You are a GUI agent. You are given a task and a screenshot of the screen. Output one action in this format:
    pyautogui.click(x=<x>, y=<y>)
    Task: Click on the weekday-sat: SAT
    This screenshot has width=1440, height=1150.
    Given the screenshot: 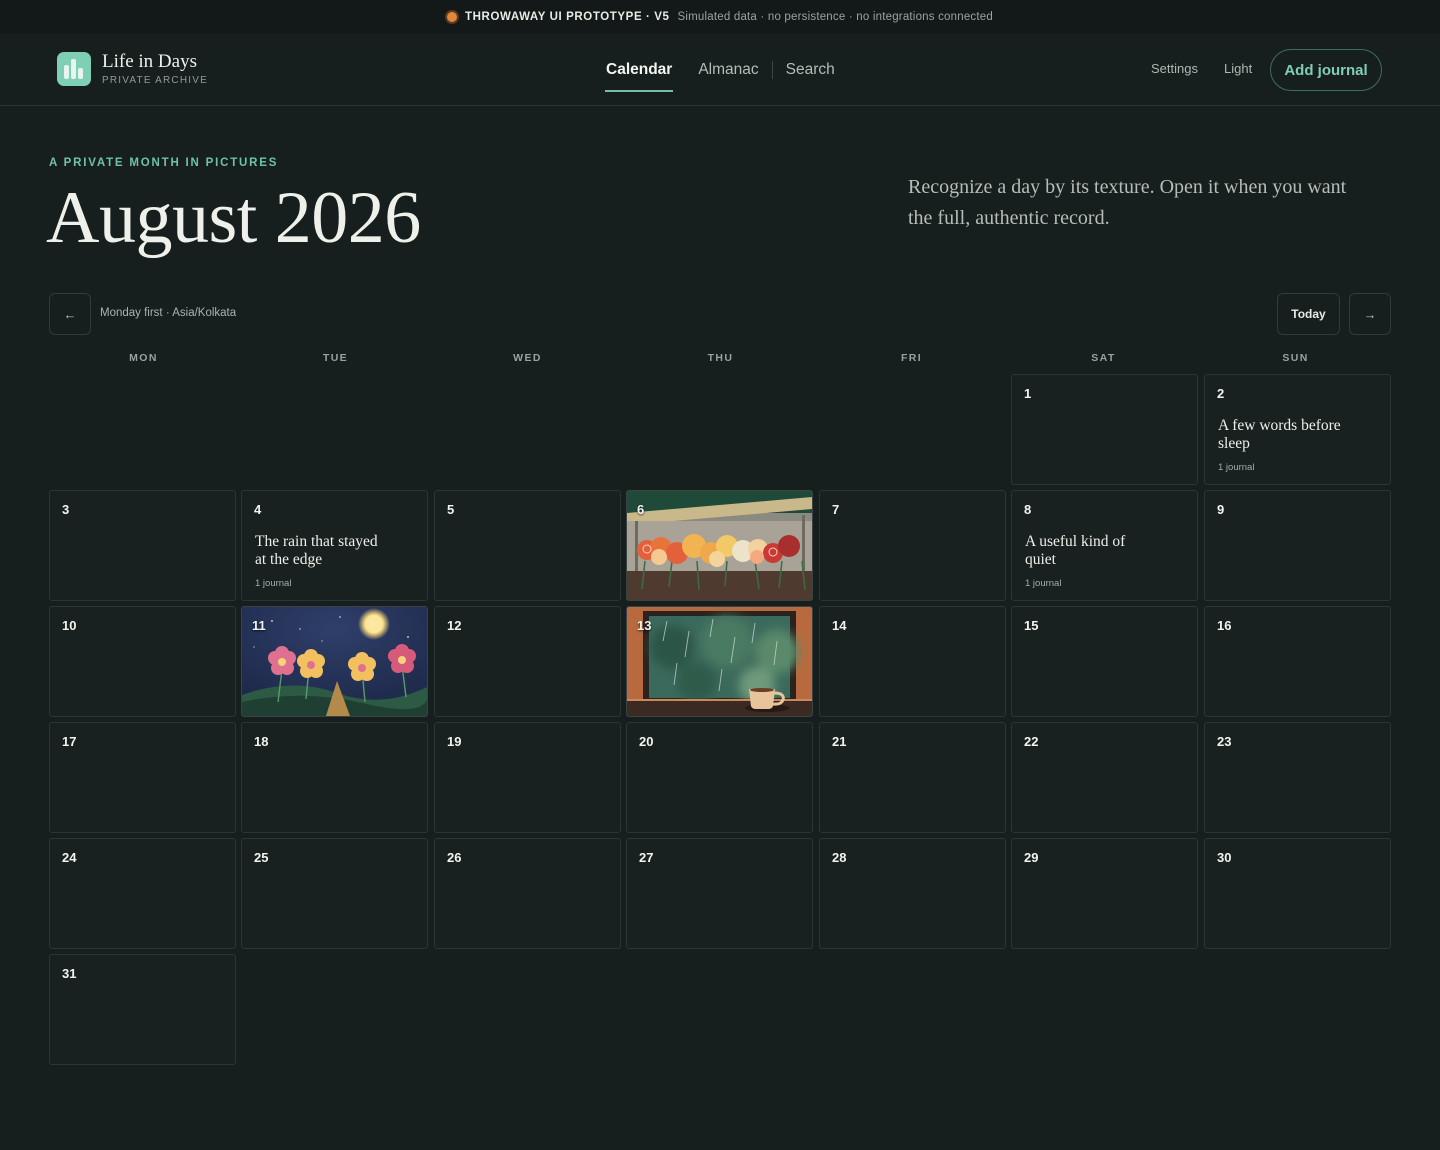 What is the action you would take?
    pyautogui.click(x=1103, y=358)
    